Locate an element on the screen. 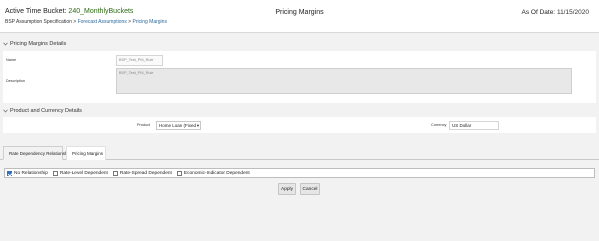  name-field: BSP_Test_PM_Rule is located at coordinates (139, 60).